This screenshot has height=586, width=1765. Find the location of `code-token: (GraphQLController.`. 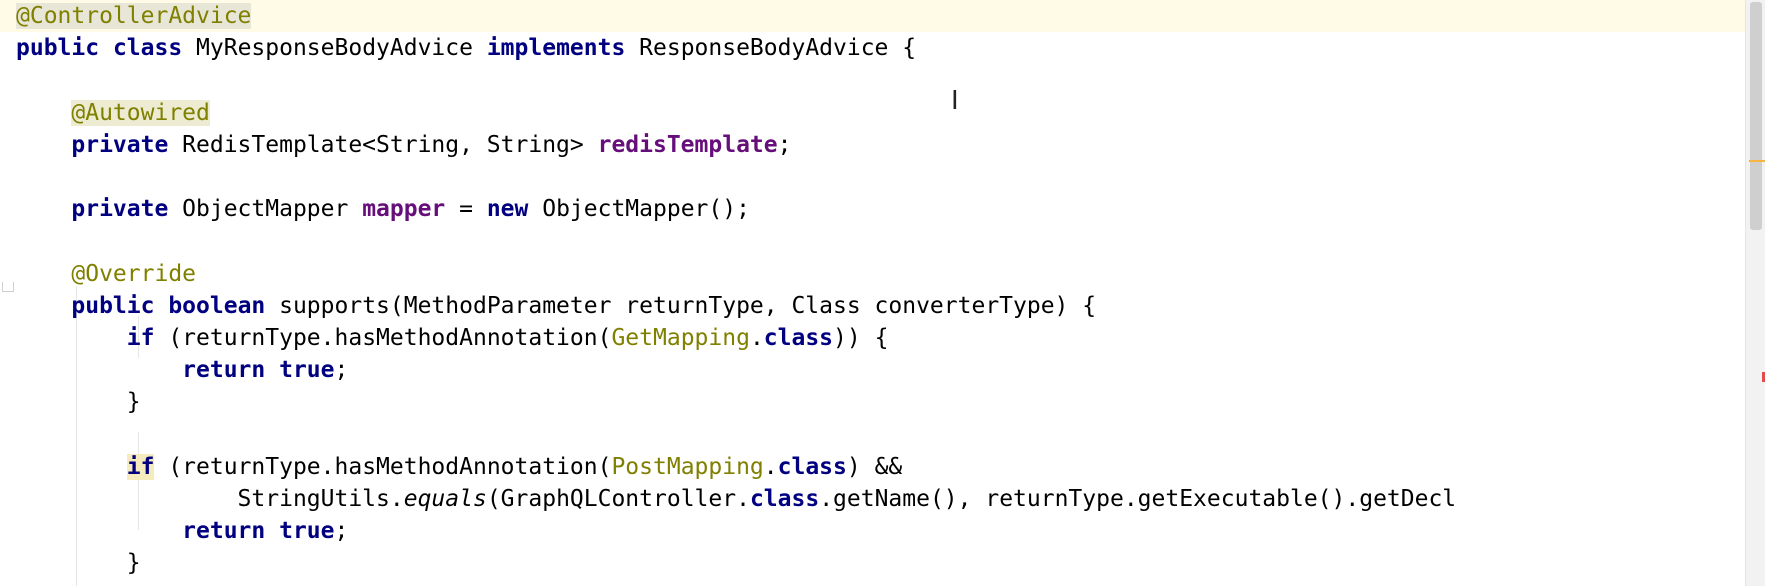

code-token: (GraphQLController. is located at coordinates (618, 499).